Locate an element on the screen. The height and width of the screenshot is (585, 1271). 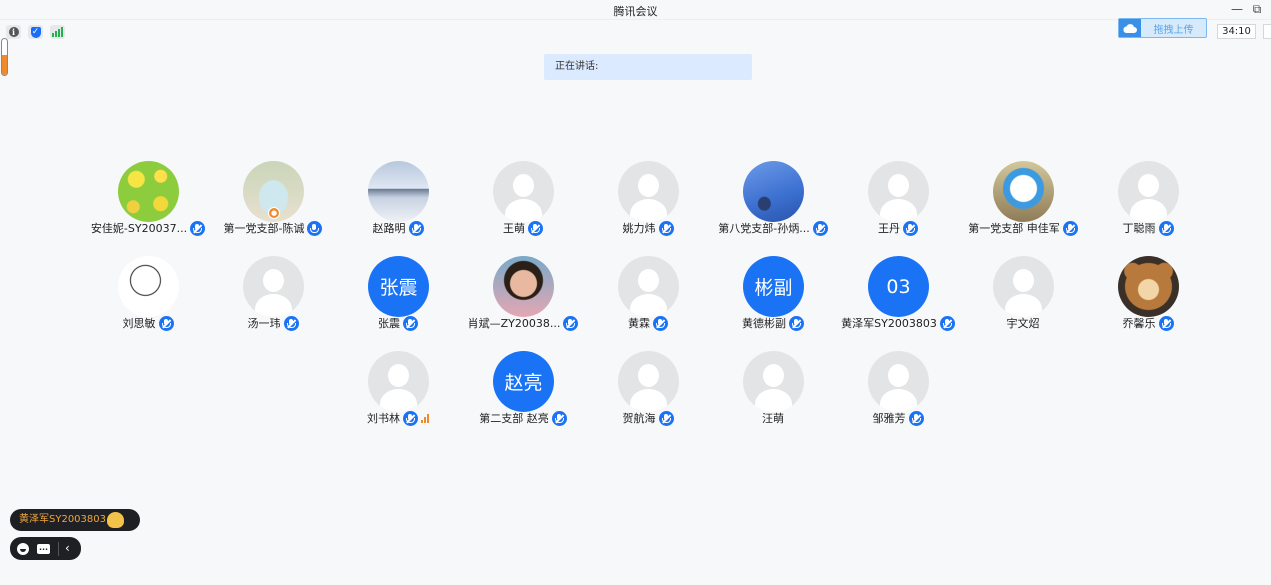
participant-name-row: 宇文炤 is located at coordinates (1023, 323).